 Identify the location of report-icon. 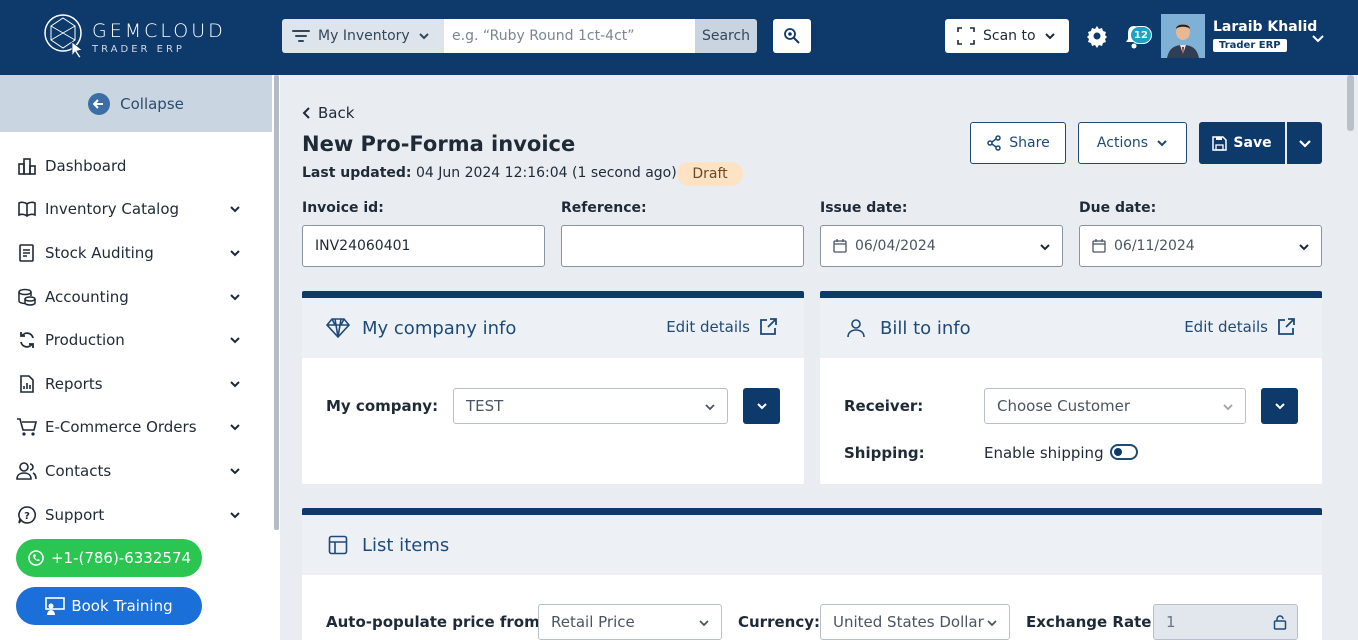
(27, 384).